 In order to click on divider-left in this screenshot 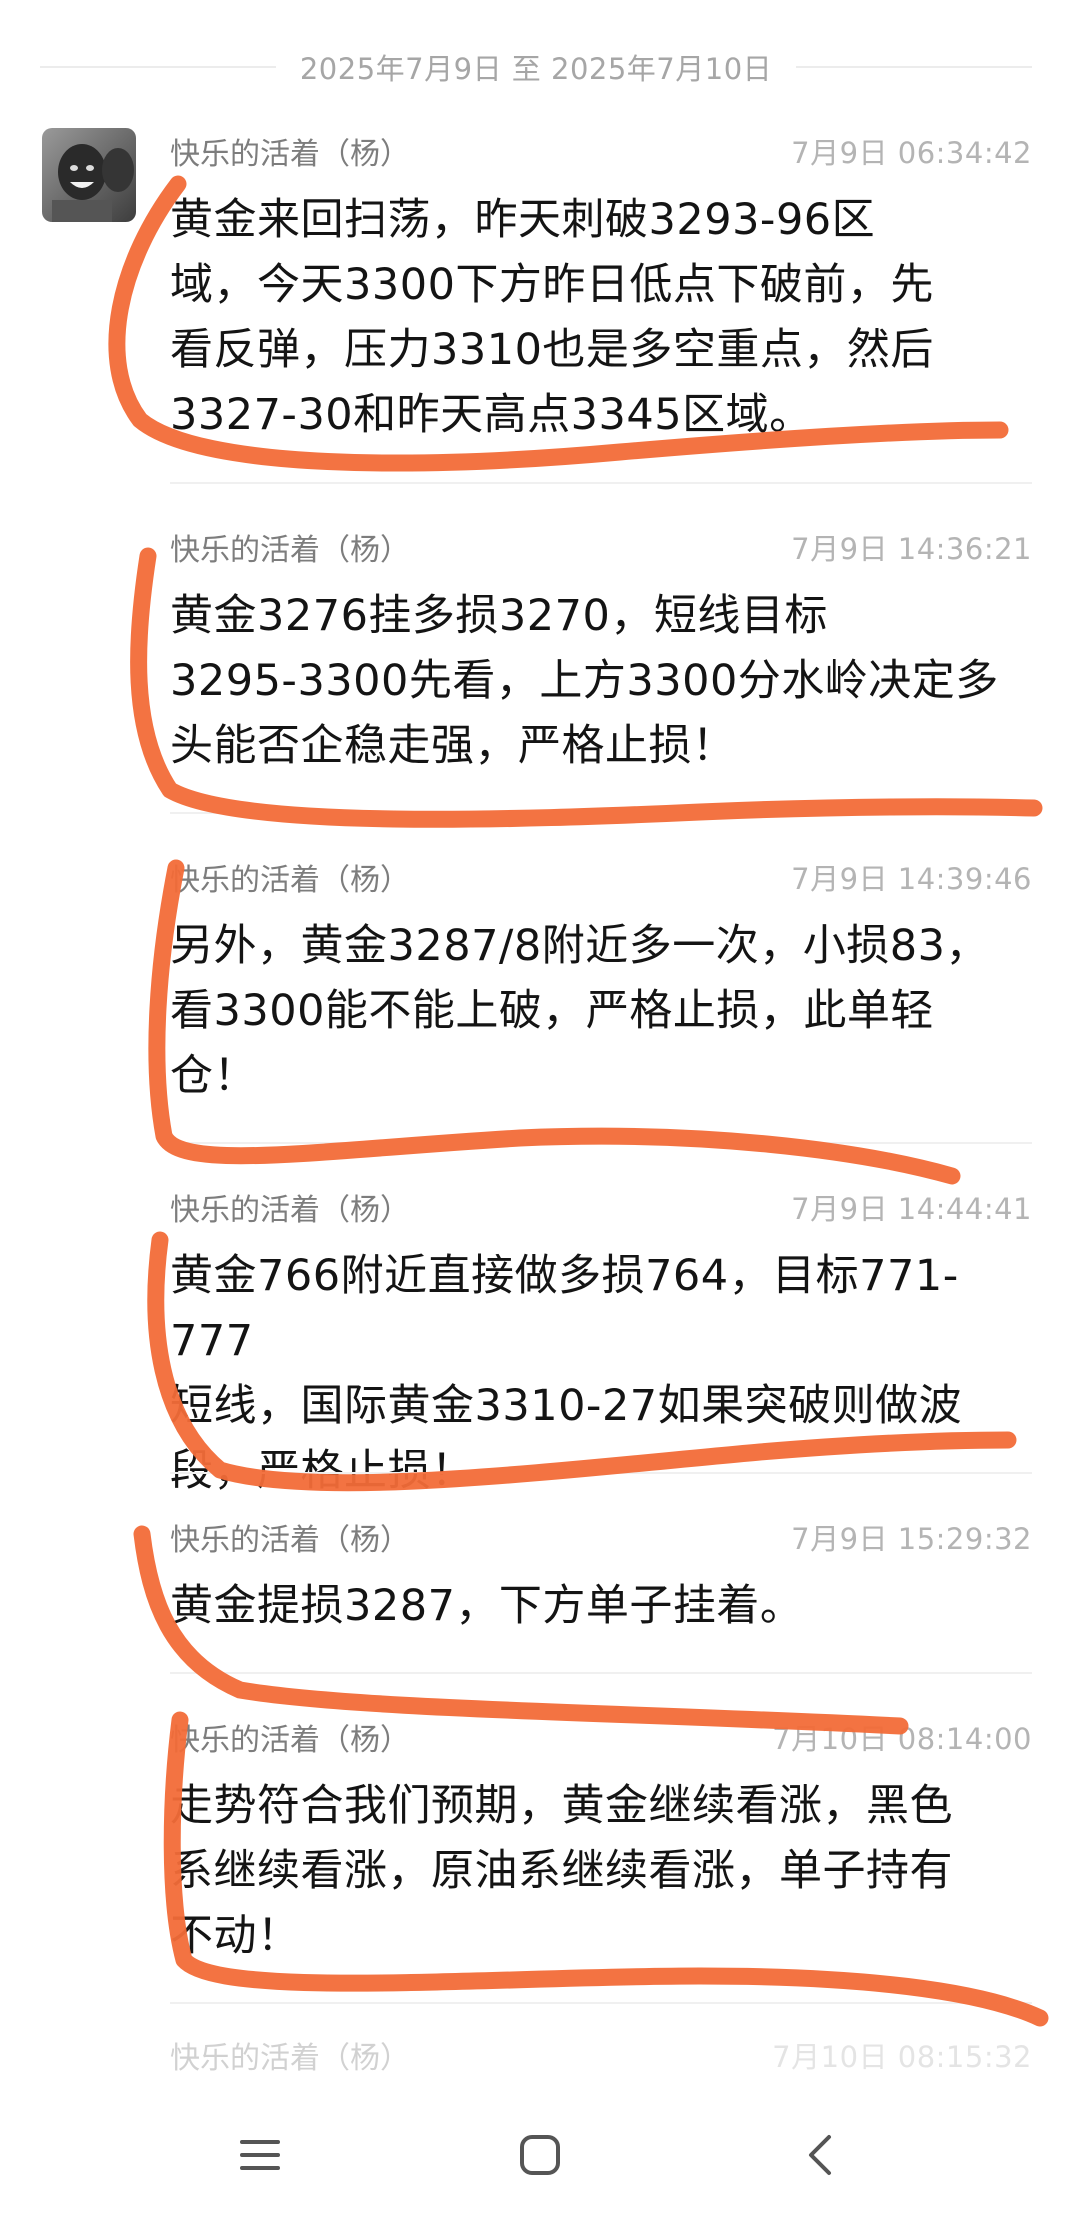, I will do `click(158, 67)`.